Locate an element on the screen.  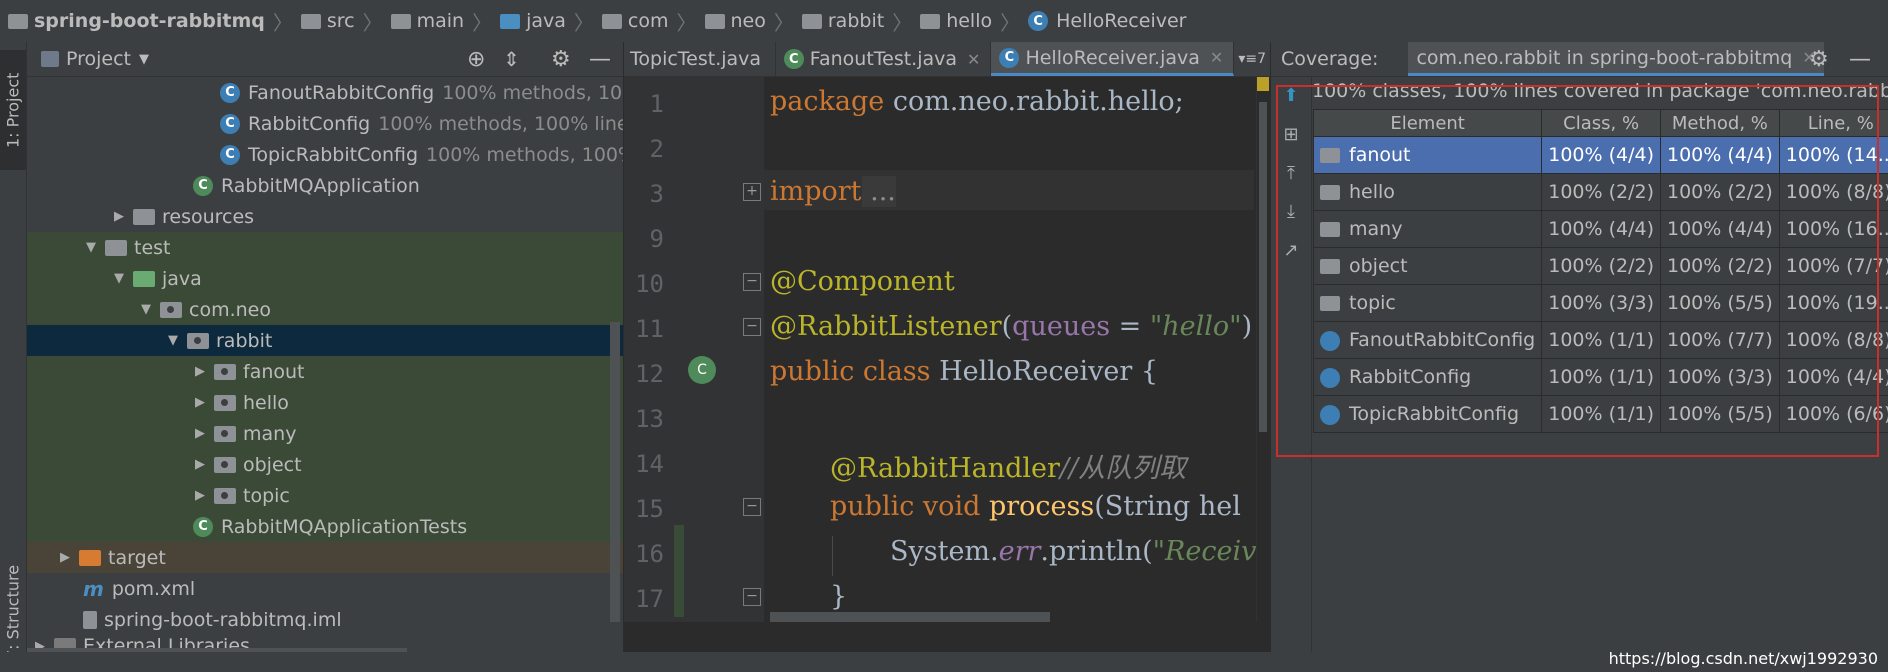
collapse-all-icon: ⇕ is located at coordinates (511, 59).